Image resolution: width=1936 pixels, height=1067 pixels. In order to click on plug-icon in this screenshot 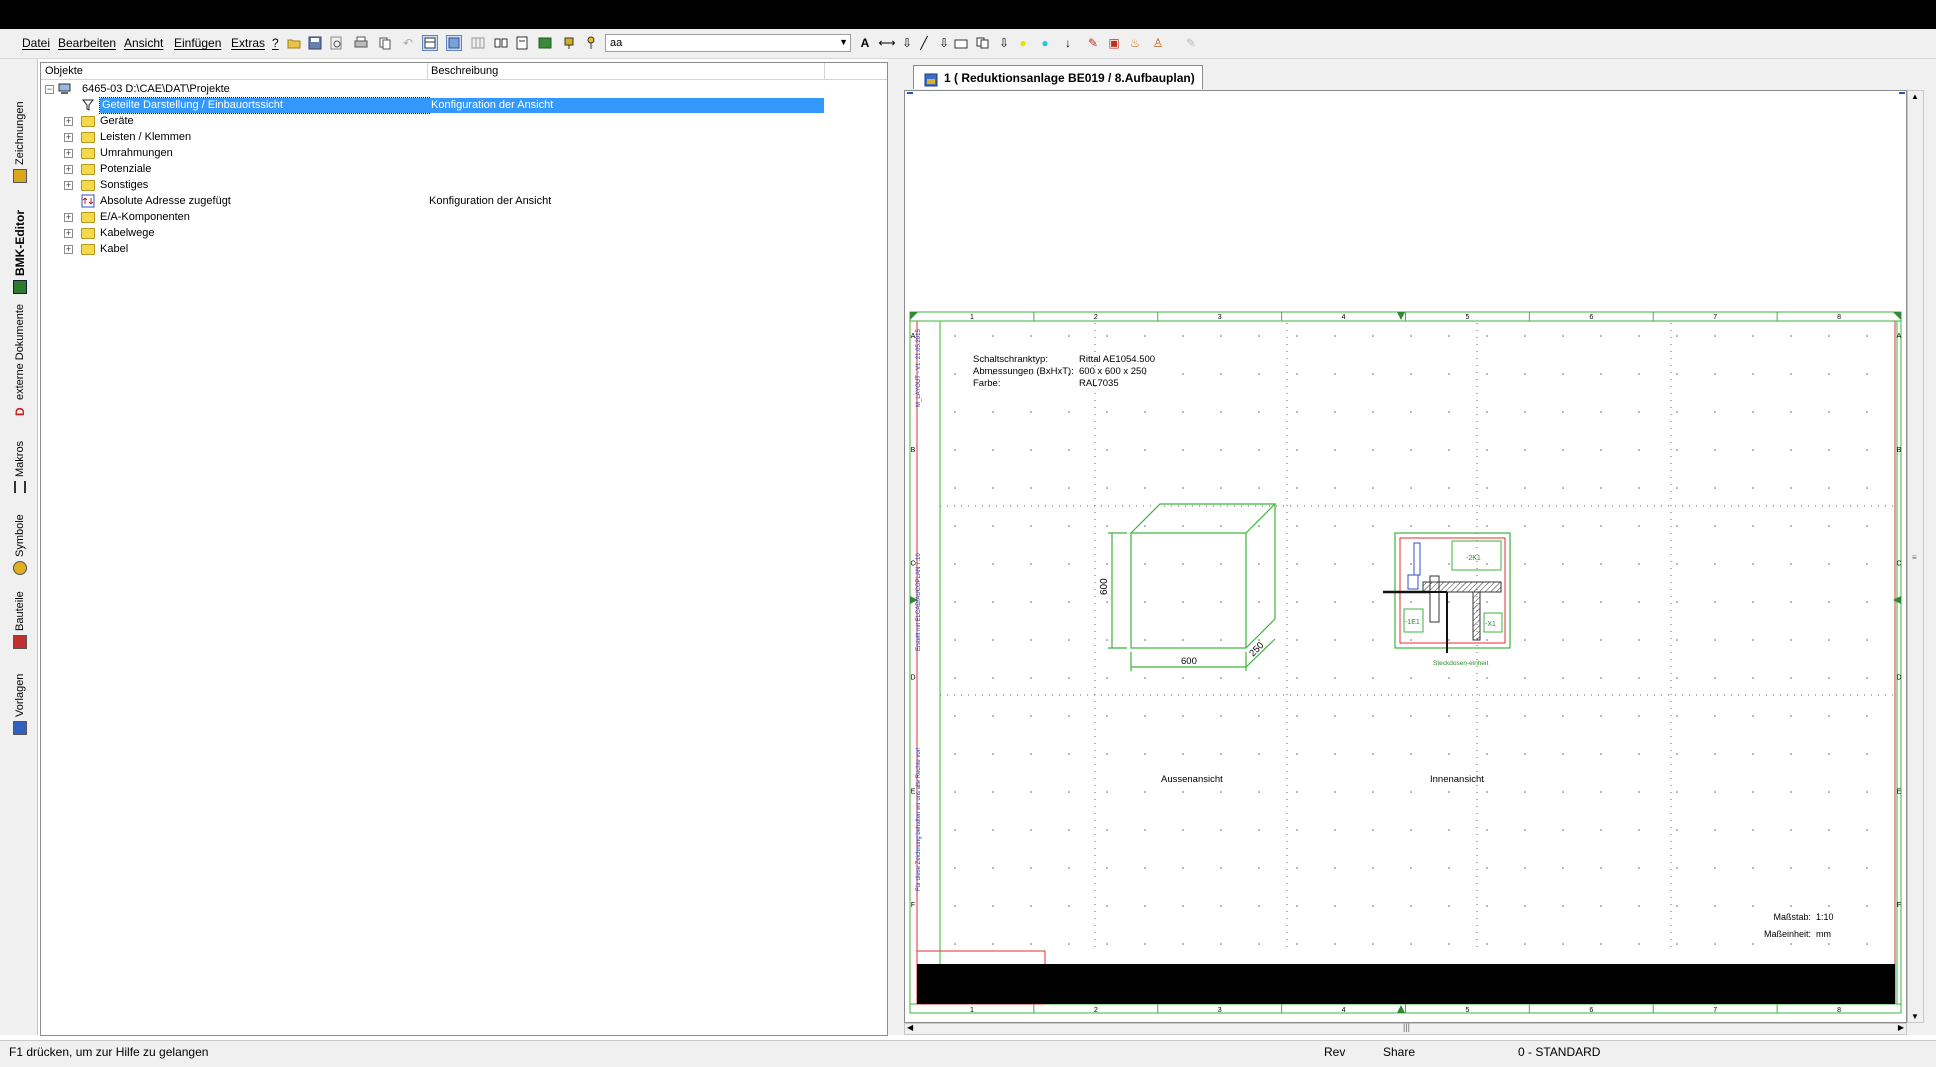, I will do `click(569, 43)`.